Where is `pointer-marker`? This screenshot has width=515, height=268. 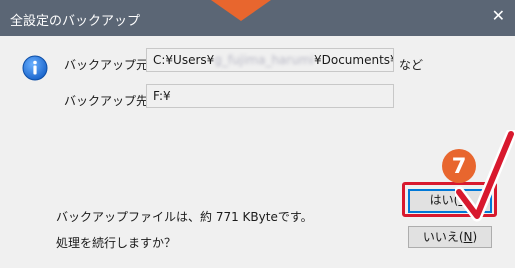 pointer-marker is located at coordinates (241, 10).